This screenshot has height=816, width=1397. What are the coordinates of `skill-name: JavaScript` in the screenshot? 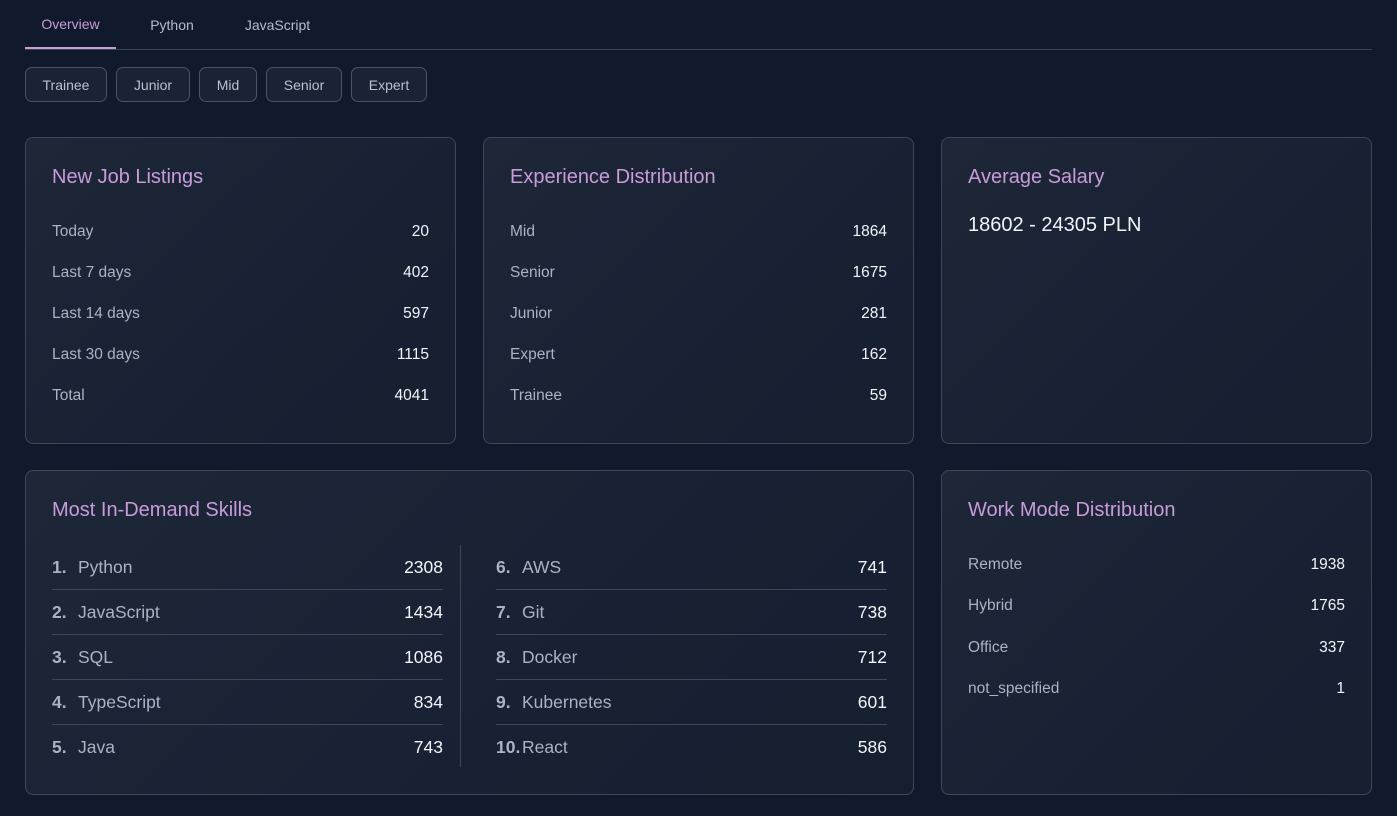 It's located at (119, 611).